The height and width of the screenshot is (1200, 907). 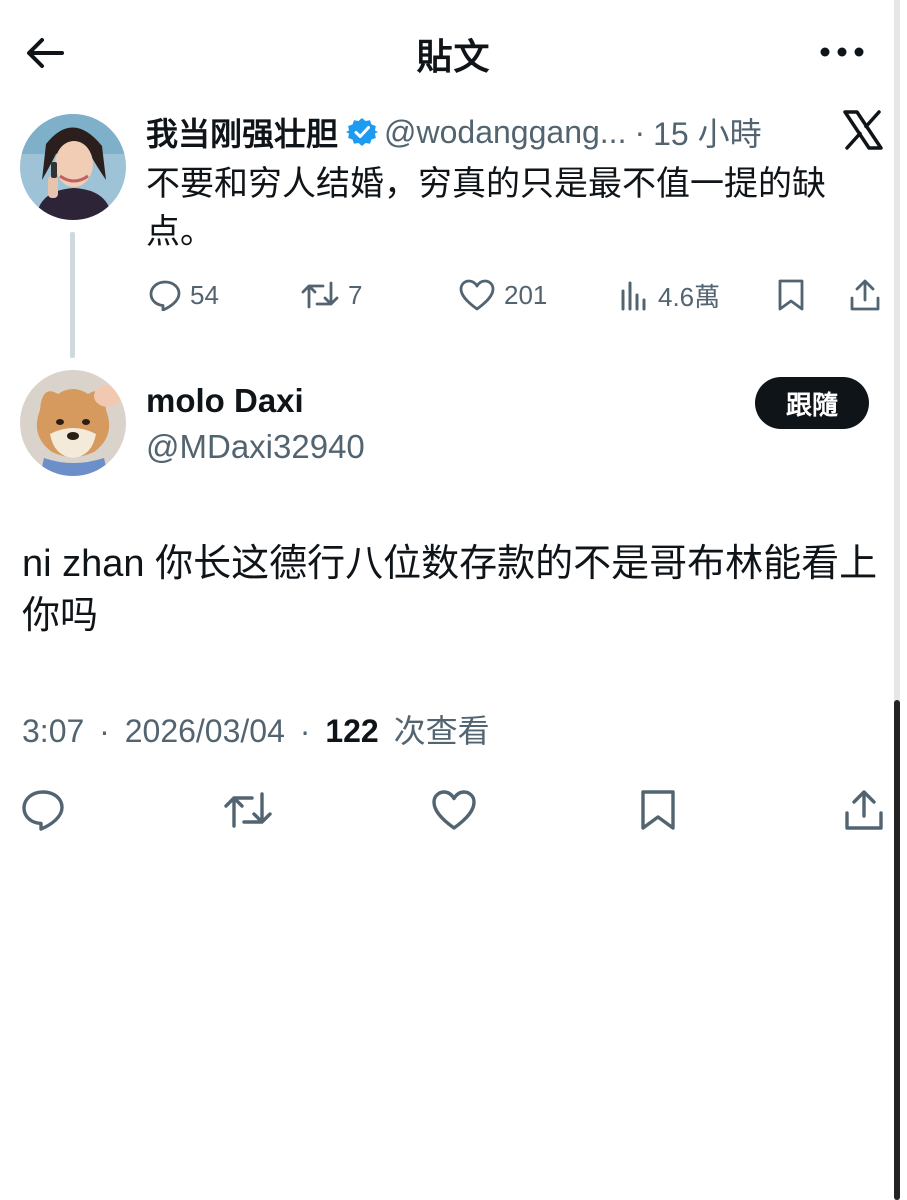 I want to click on repost-action: 7, so click(x=331, y=295).